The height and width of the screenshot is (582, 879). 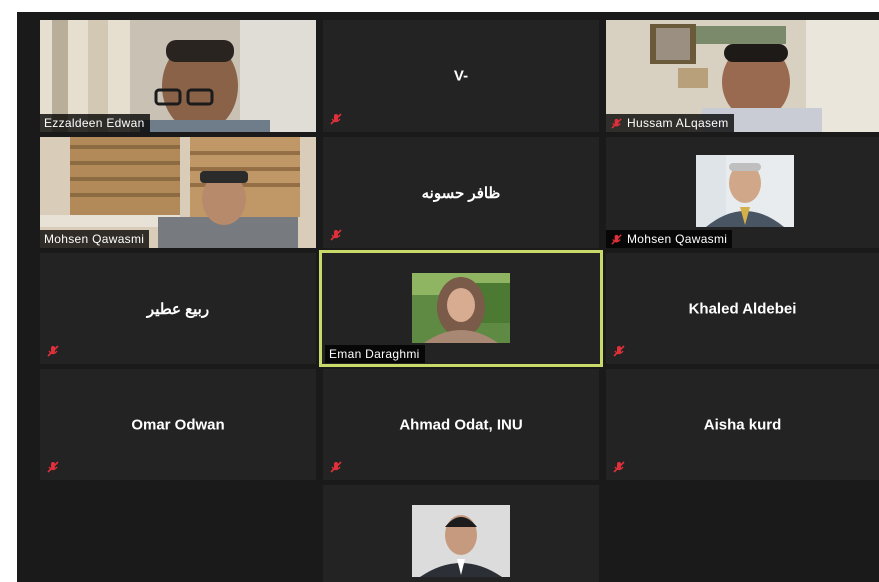 I want to click on participant-tile-mohsen-1: Mohsen Qawasmi, so click(x=178, y=192).